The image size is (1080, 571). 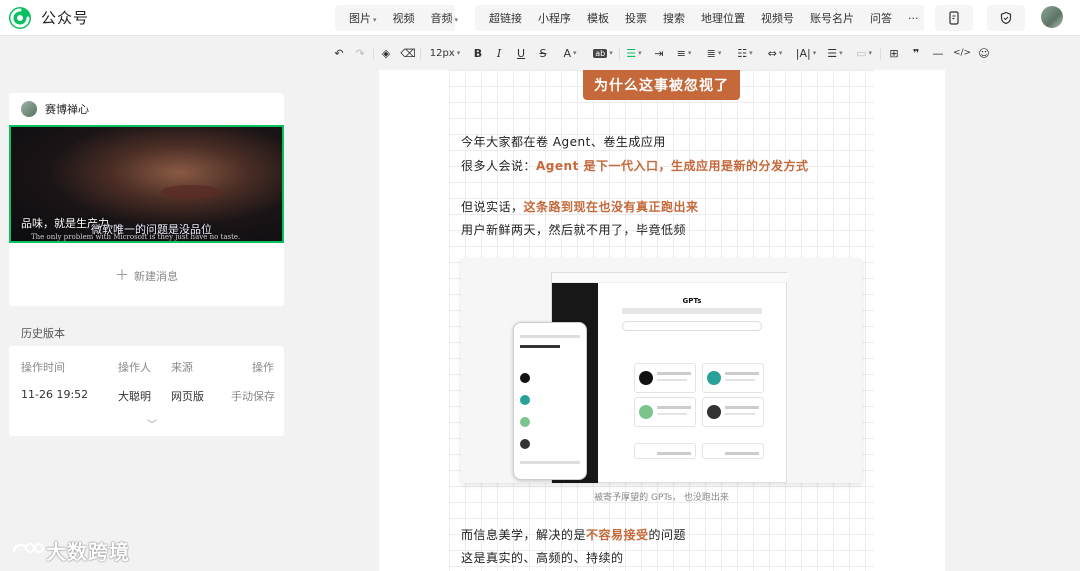 What do you see at coordinates (573, 534) in the screenshot?
I see `paragraph-line-5: 而信息美学，解决的是不容易接受的问题` at bounding box center [573, 534].